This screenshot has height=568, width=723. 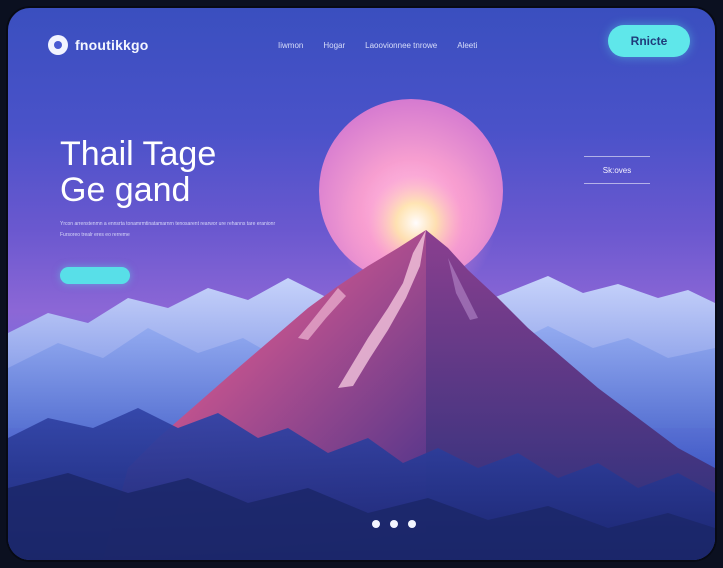 What do you see at coordinates (138, 154) in the screenshot?
I see `hero-title-line-1: Thail Tage` at bounding box center [138, 154].